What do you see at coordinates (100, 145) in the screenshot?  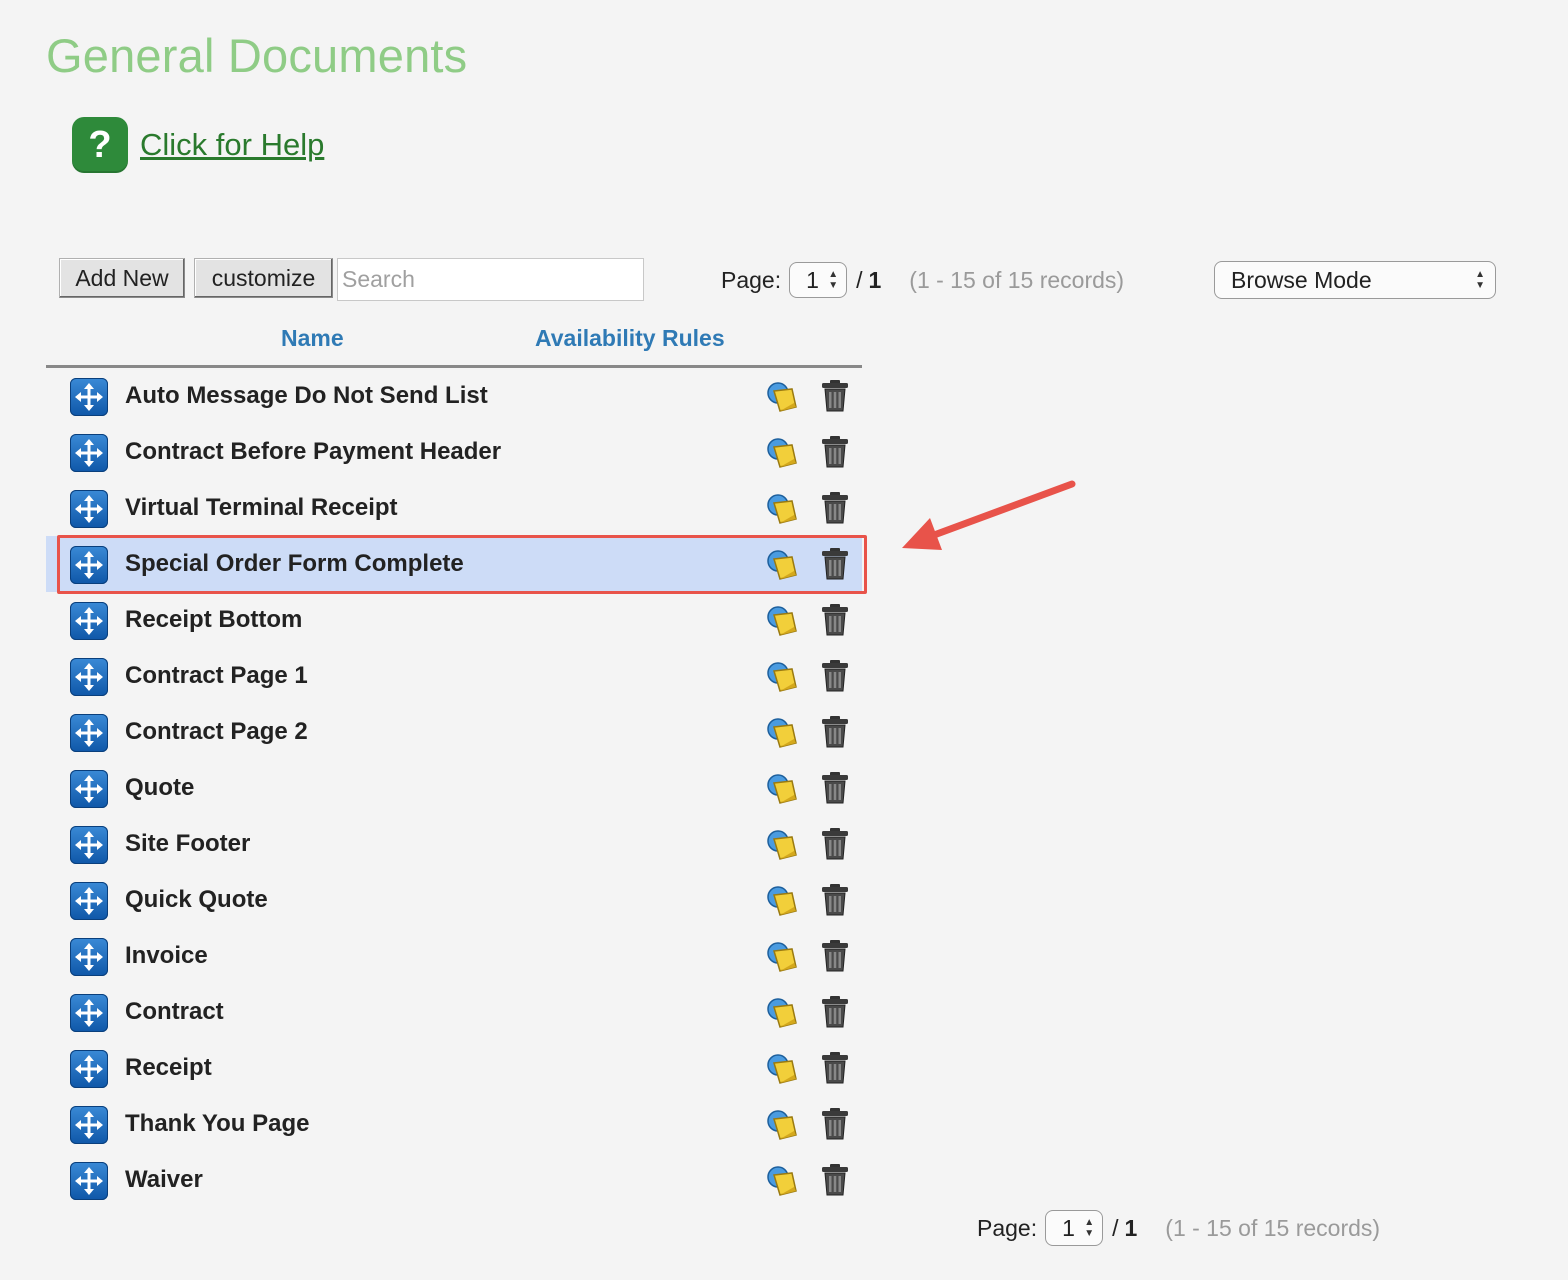 I see `help-icon: ?` at bounding box center [100, 145].